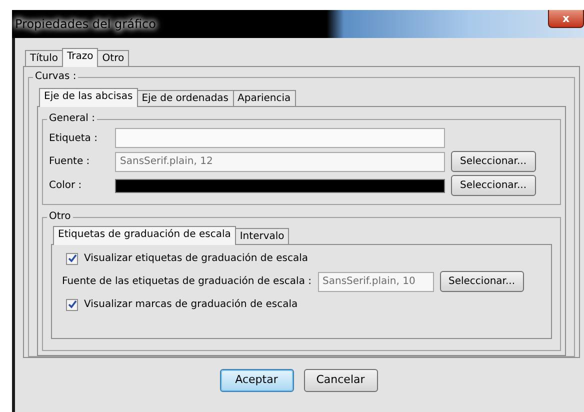  Describe the element at coordinates (80, 57) in the screenshot. I see `tab: Trazo` at that location.